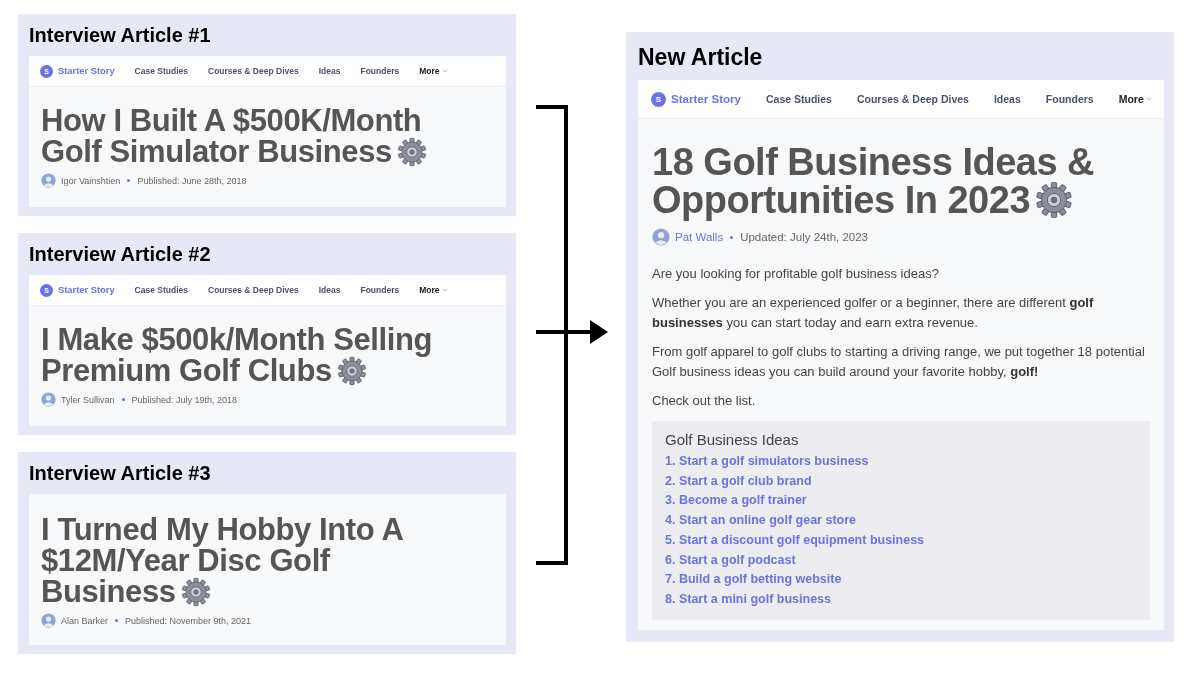 The image size is (1200, 675). Describe the element at coordinates (120, 254) in the screenshot. I see `panel-heading: Interview Article #2` at that location.